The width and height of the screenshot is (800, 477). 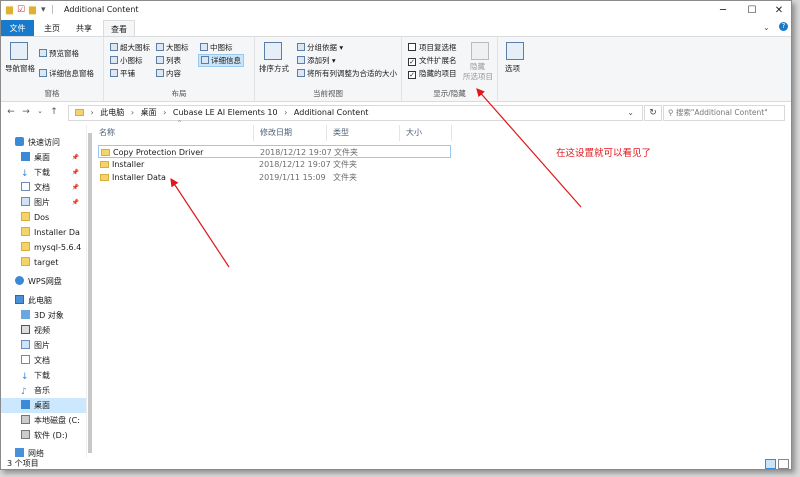 I want to click on arrow-to-hidden-items, so click(x=529, y=148).